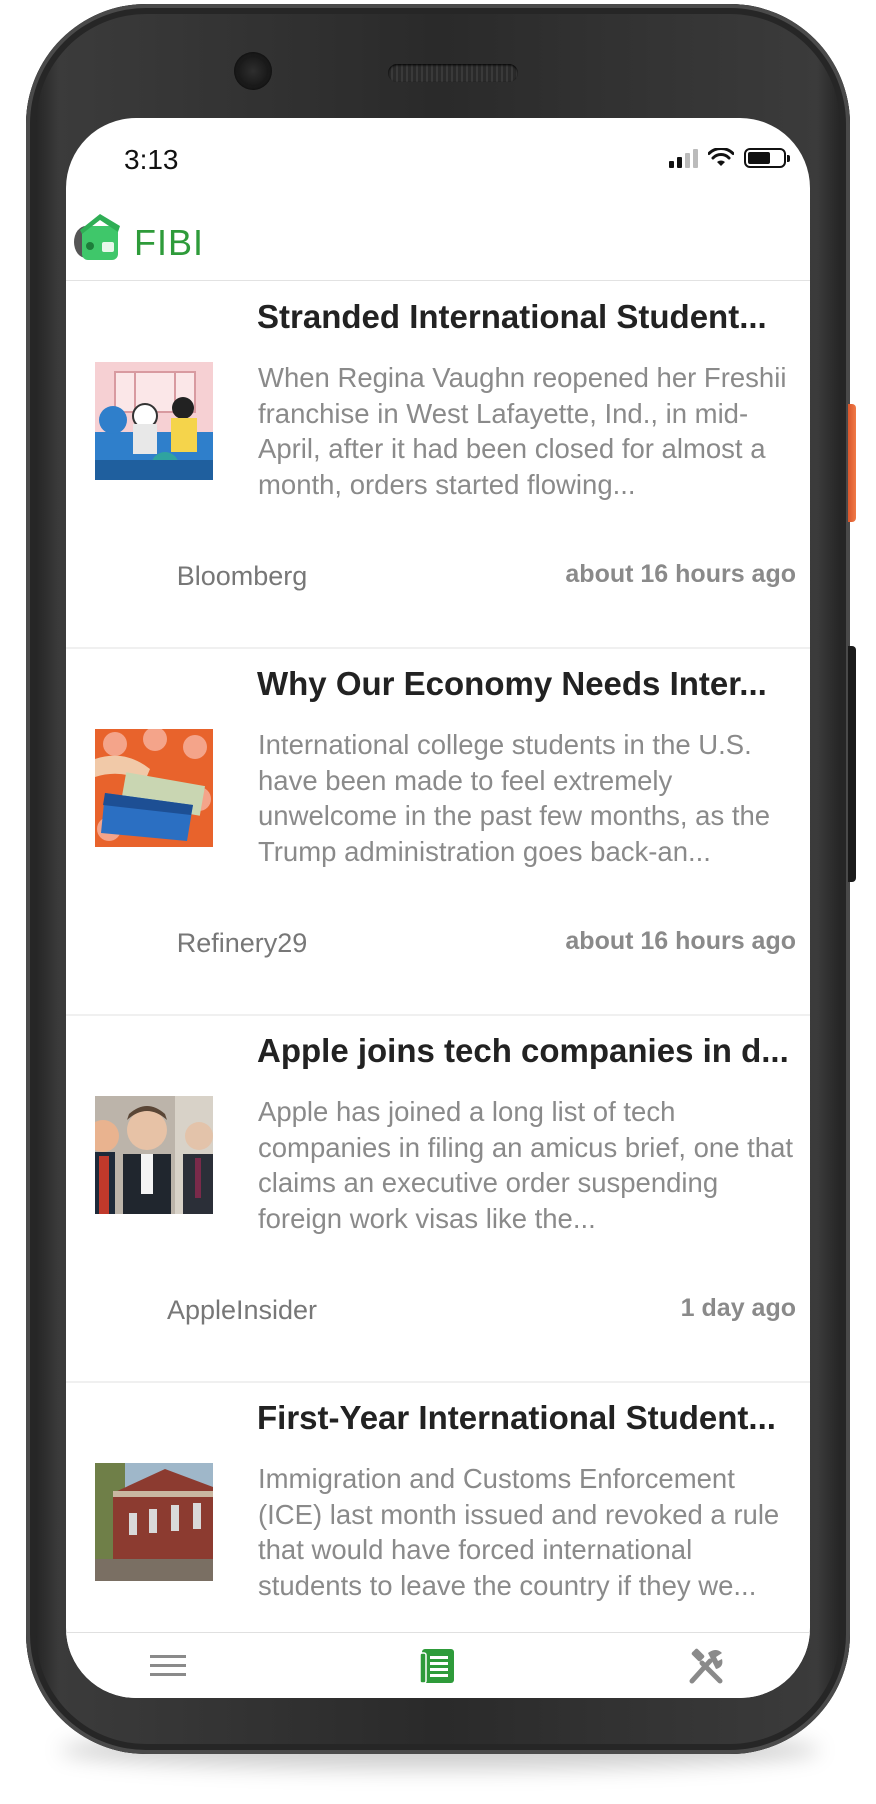  I want to click on menu-icon, so click(168, 1665).